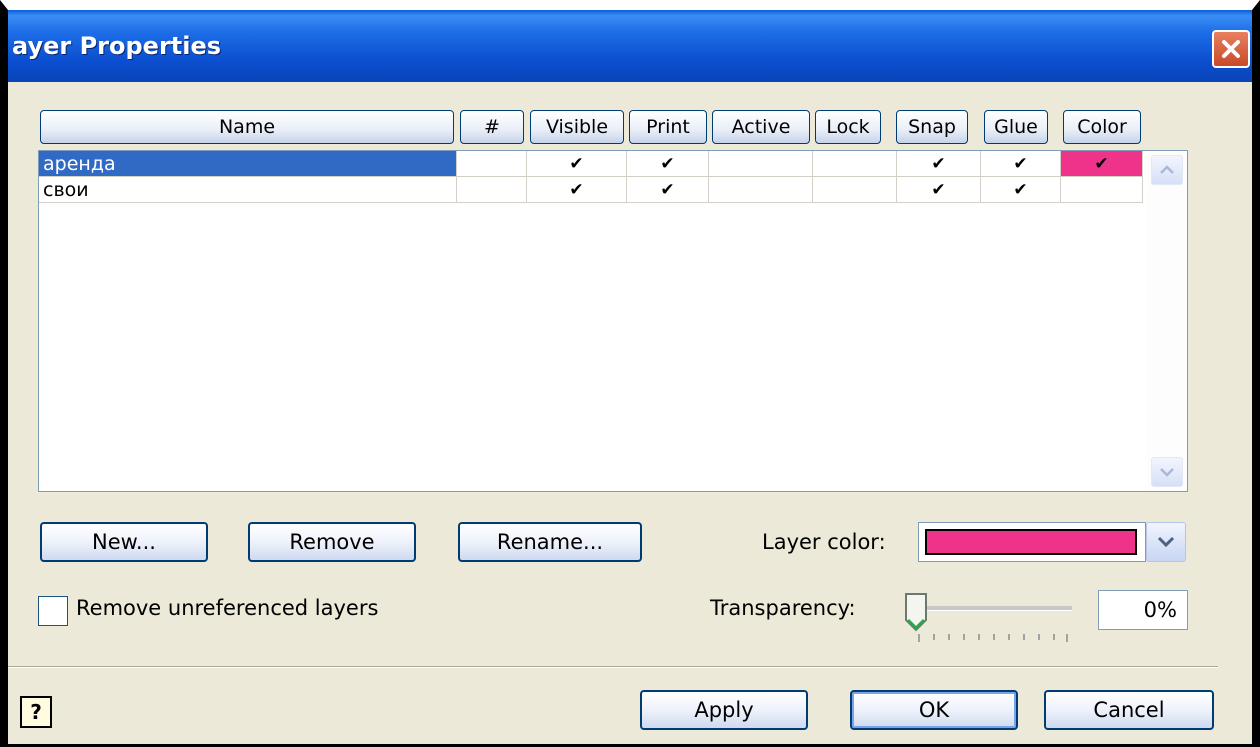 The height and width of the screenshot is (747, 1260). Describe the element at coordinates (783, 608) in the screenshot. I see `transparency-label: Transparency:` at that location.